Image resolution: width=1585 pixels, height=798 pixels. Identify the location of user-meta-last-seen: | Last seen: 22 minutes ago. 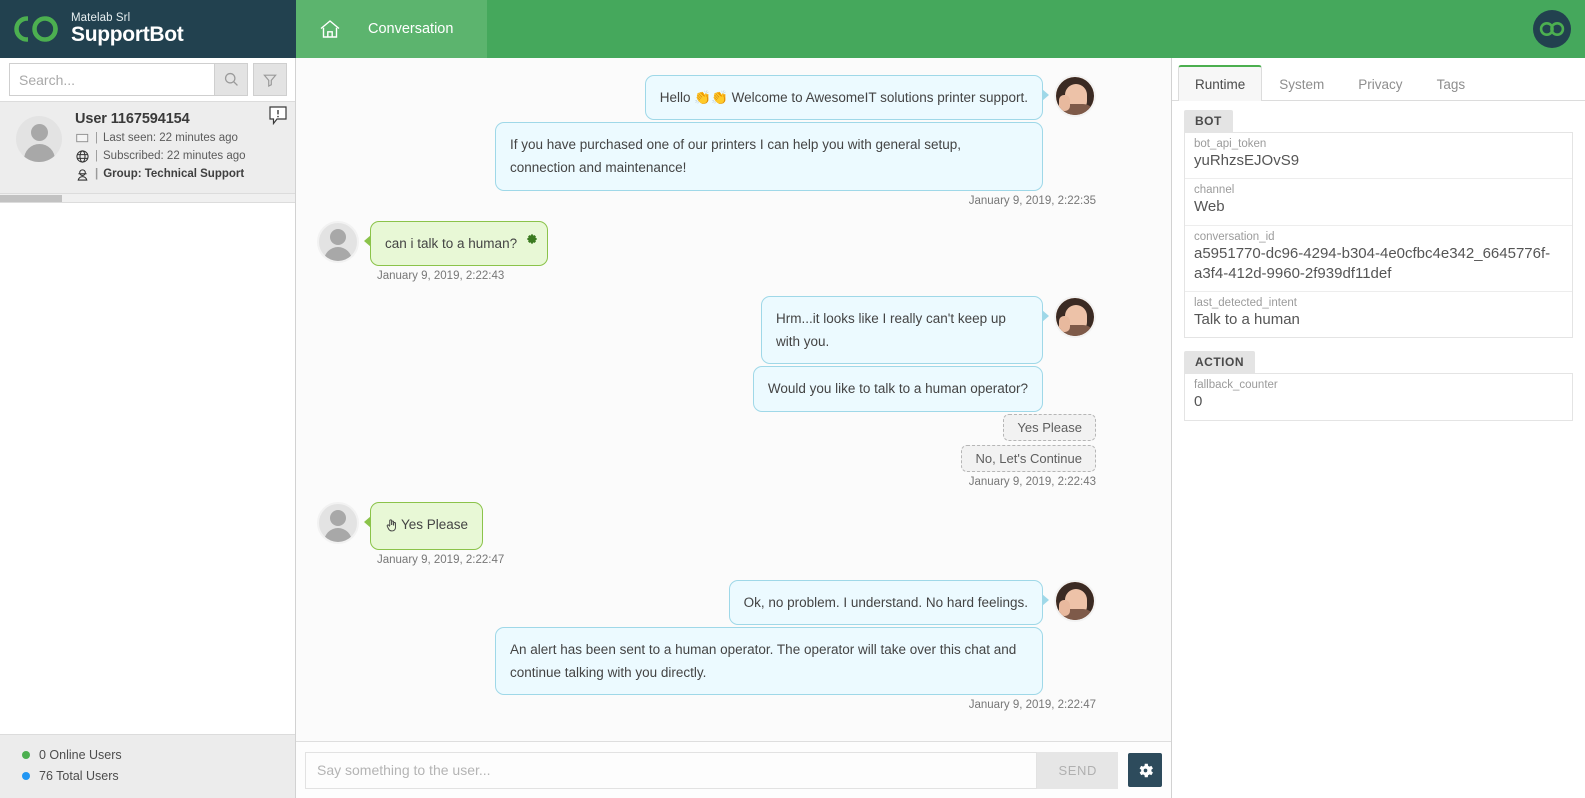
(180, 139).